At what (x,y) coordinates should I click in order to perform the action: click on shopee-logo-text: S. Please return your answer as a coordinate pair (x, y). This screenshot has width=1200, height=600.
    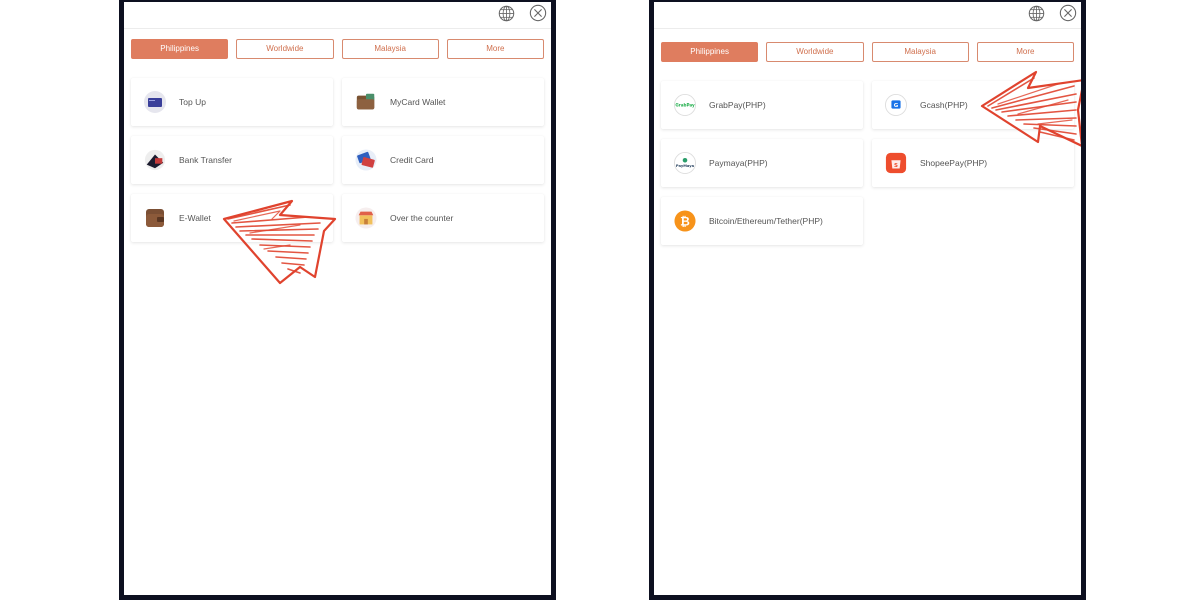
    Looking at the image, I should click on (896, 166).